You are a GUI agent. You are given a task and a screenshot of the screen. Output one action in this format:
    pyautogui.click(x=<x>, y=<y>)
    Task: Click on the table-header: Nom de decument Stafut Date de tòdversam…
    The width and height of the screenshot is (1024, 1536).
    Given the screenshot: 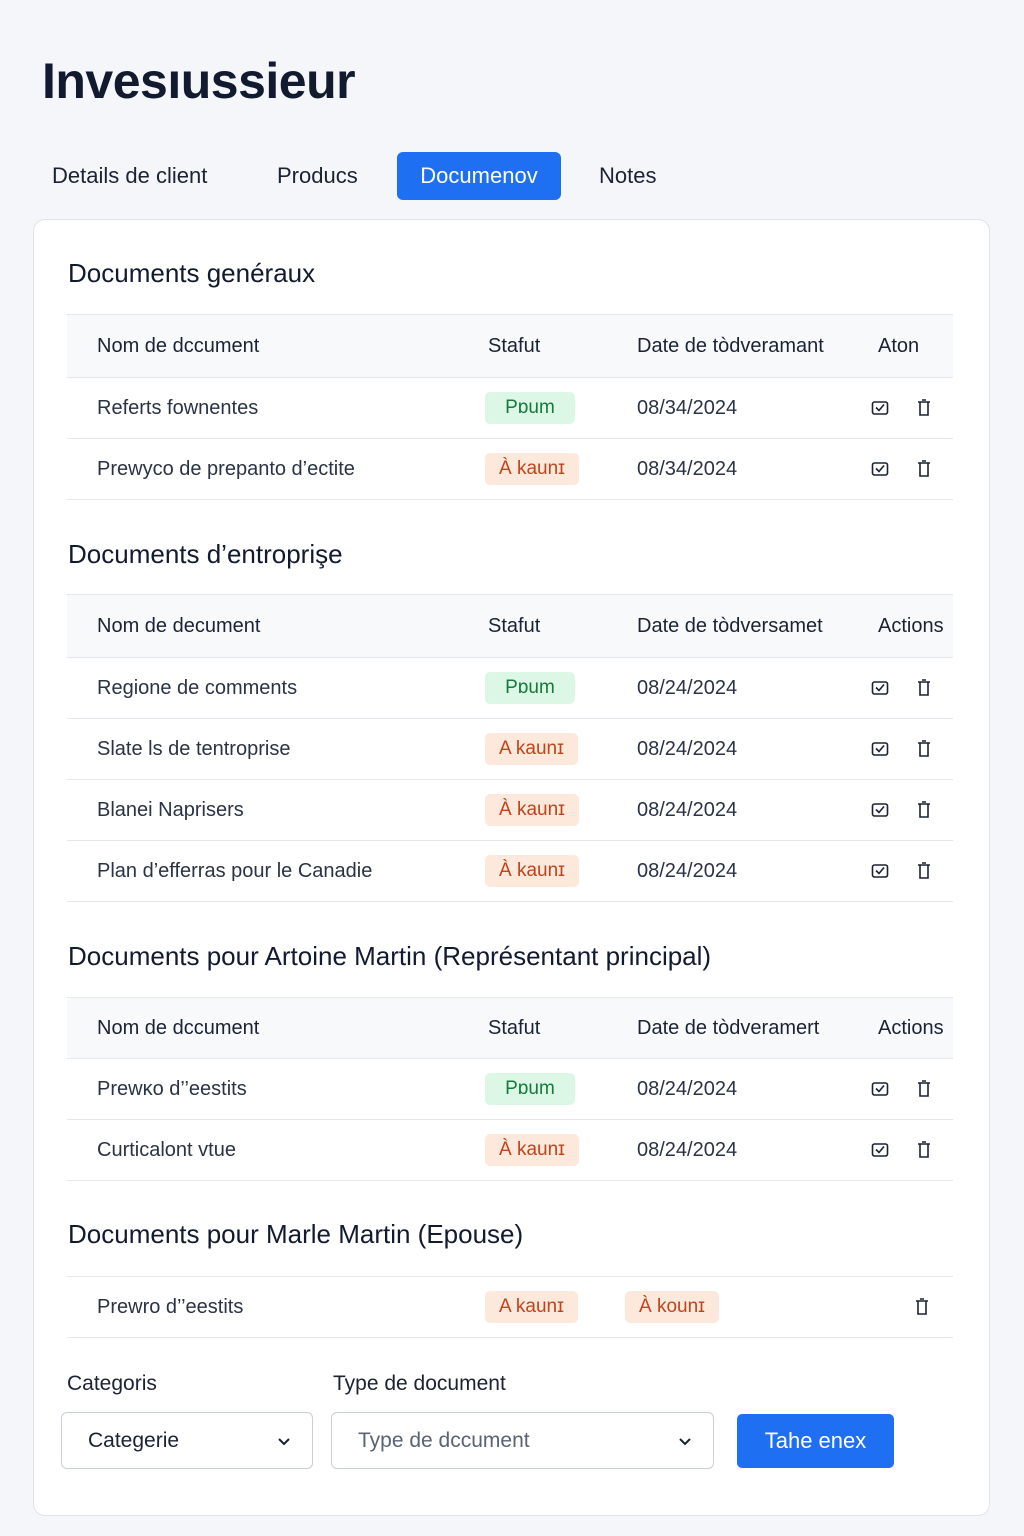 What is the action you would take?
    pyautogui.click(x=510, y=626)
    